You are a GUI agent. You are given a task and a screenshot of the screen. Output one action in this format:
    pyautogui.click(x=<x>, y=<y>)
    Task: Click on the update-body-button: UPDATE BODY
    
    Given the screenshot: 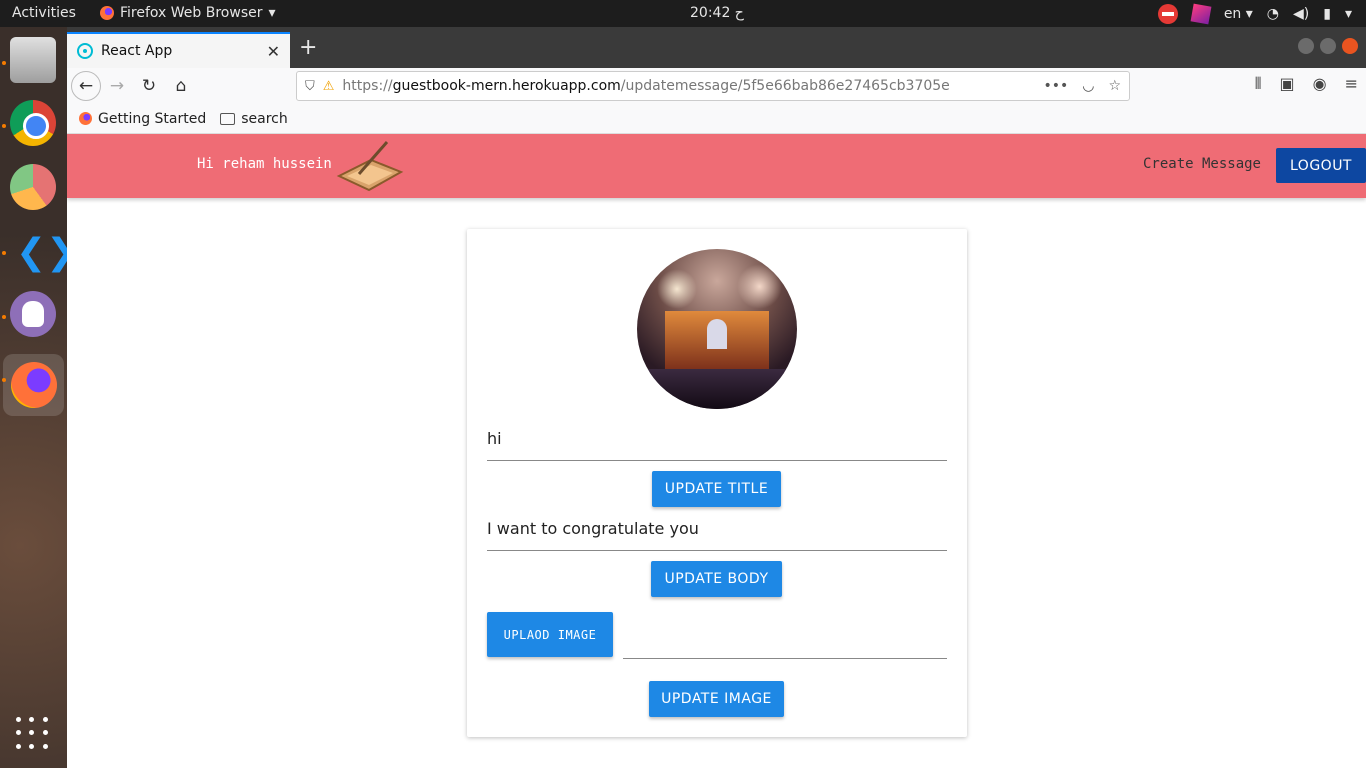 What is the action you would take?
    pyautogui.click(x=716, y=579)
    